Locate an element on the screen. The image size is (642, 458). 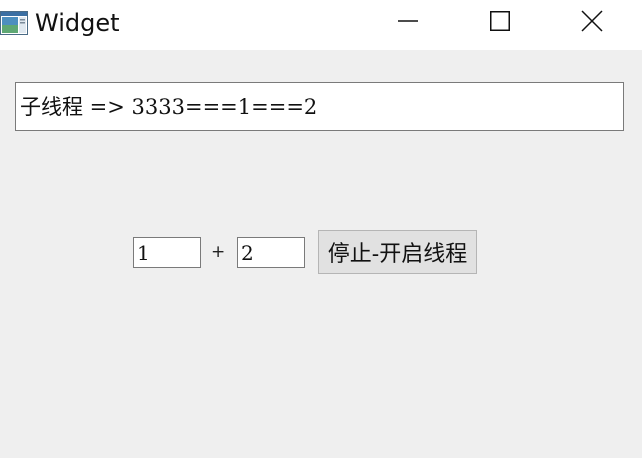
close-icon is located at coordinates (592, 23).